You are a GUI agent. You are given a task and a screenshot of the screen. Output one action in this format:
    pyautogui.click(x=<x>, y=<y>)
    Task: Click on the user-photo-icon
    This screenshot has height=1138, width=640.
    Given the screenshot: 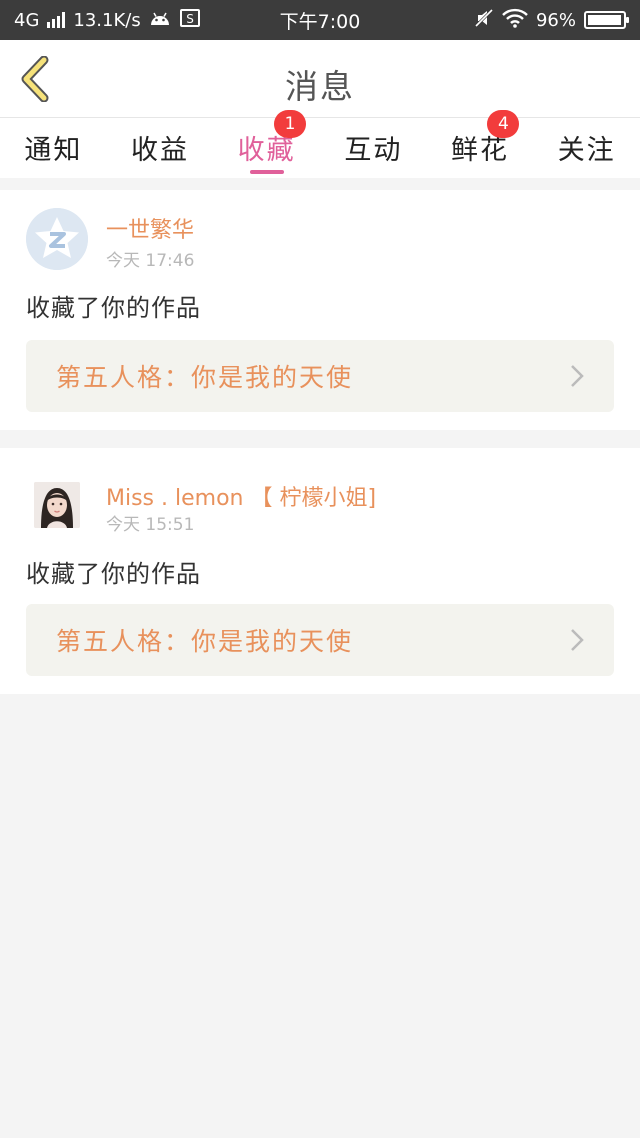 What is the action you would take?
    pyautogui.click(x=57, y=505)
    